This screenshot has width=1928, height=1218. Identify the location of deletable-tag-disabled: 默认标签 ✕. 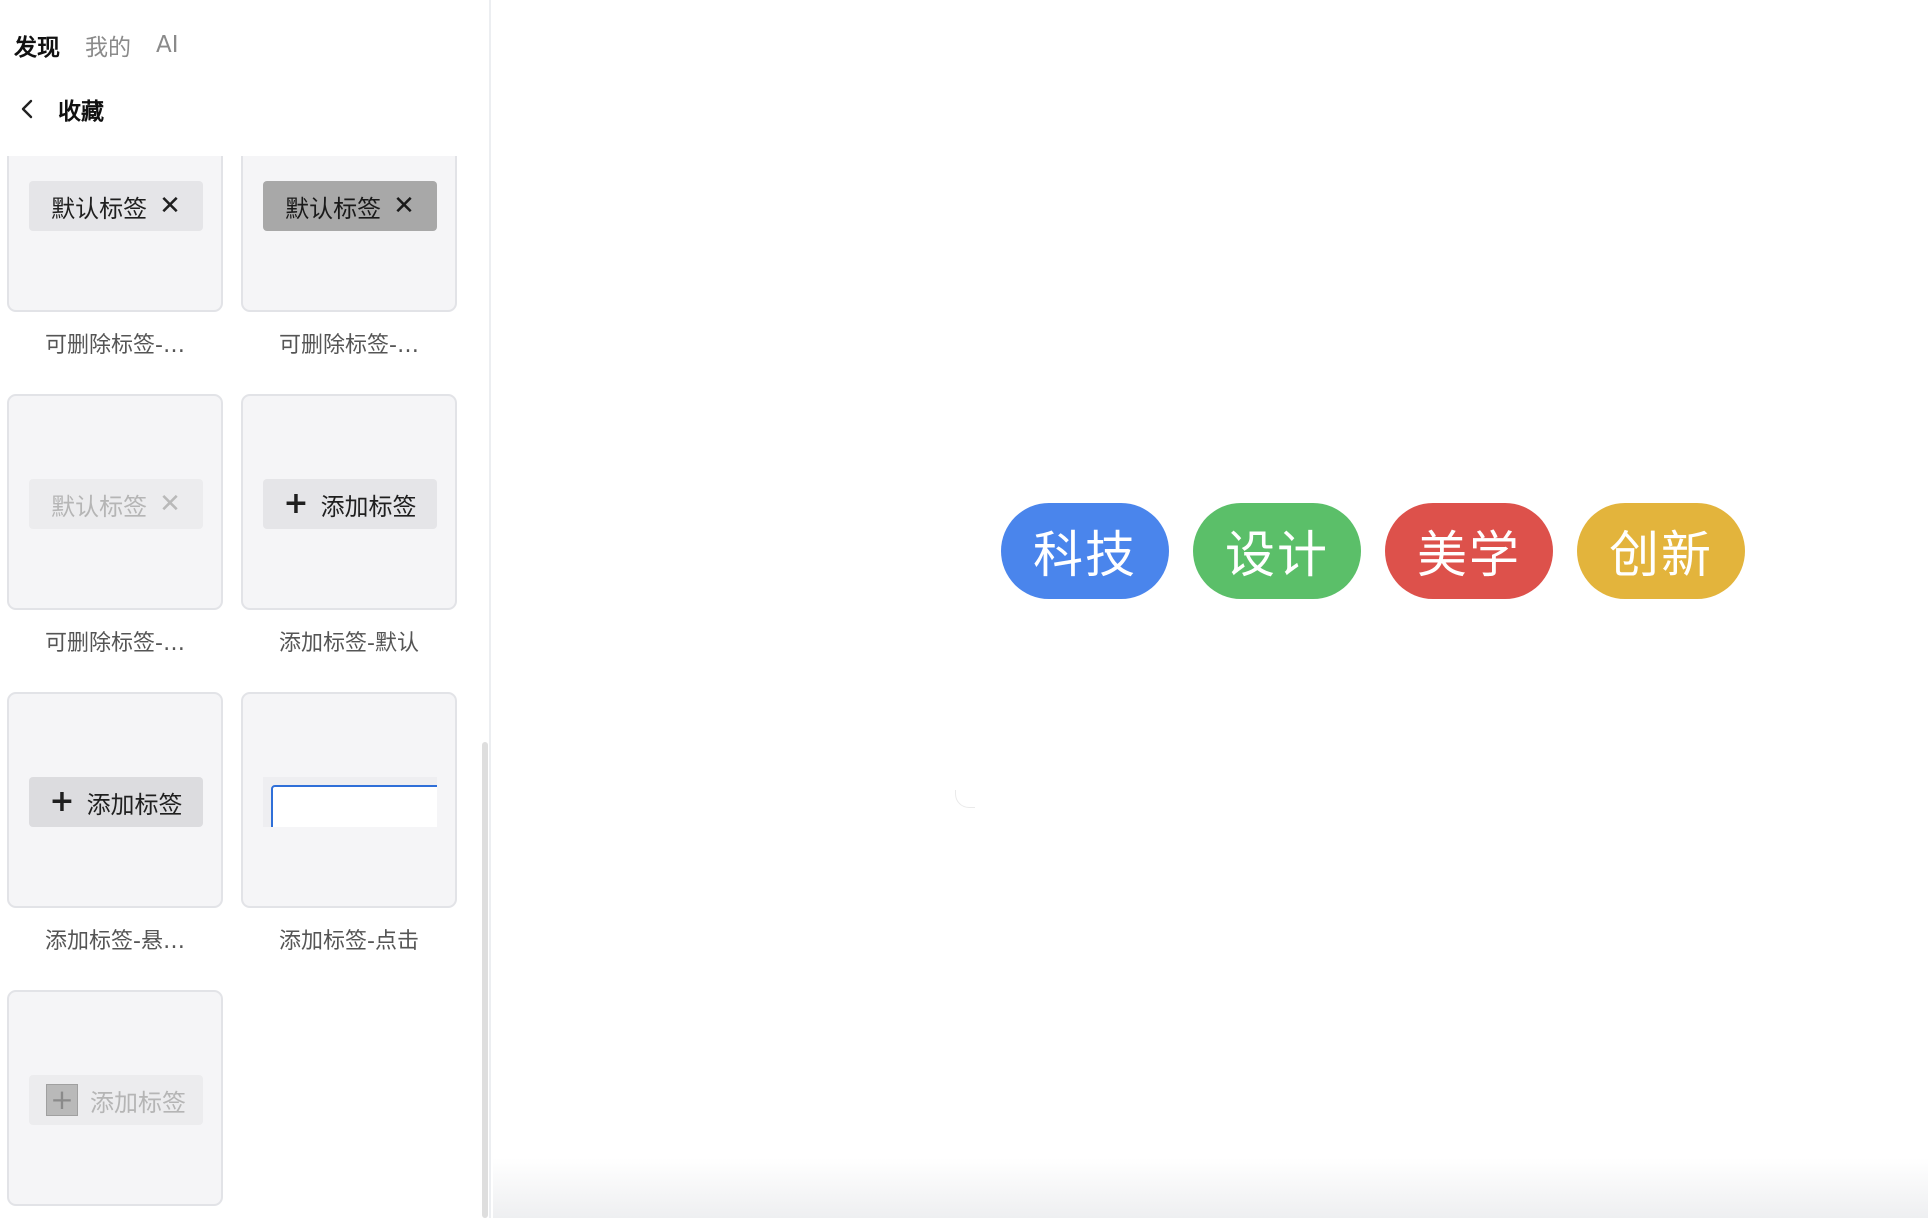
(116, 504).